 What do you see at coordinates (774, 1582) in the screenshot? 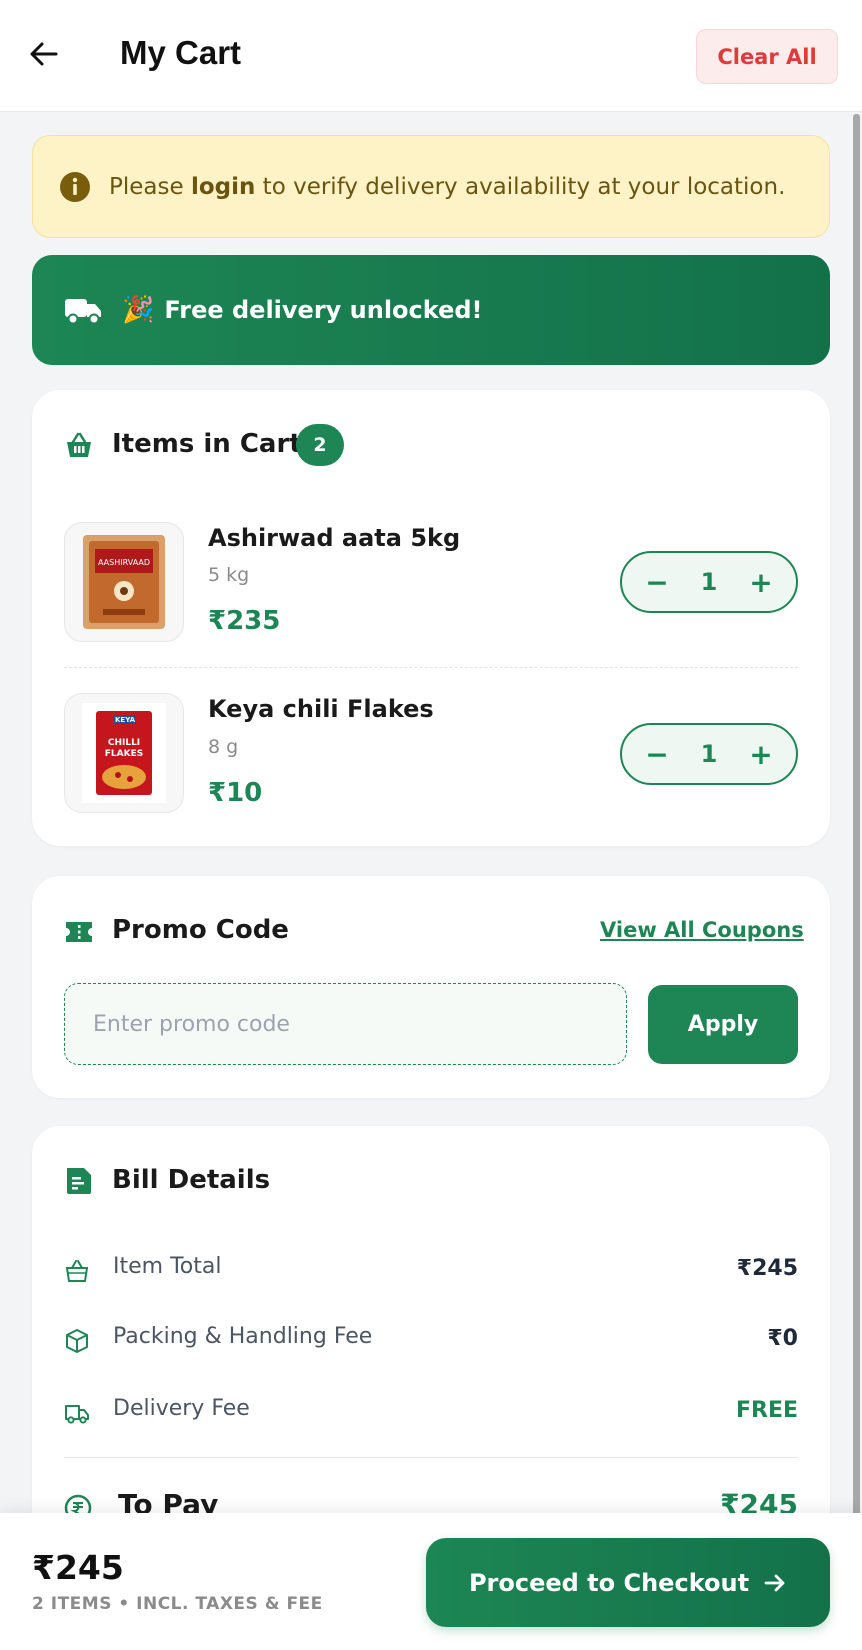
I see `arrow-right-icon` at bounding box center [774, 1582].